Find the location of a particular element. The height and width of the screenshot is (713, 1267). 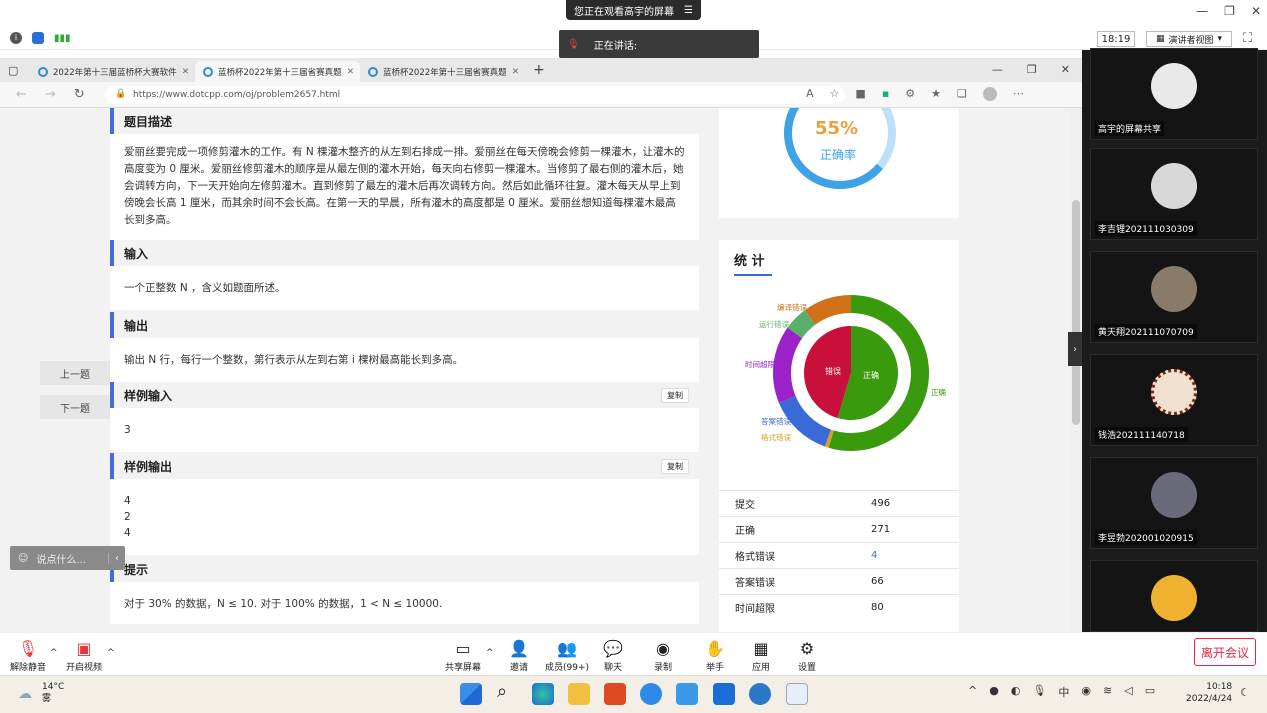

scrollbar-thumb is located at coordinates (1076, 312).